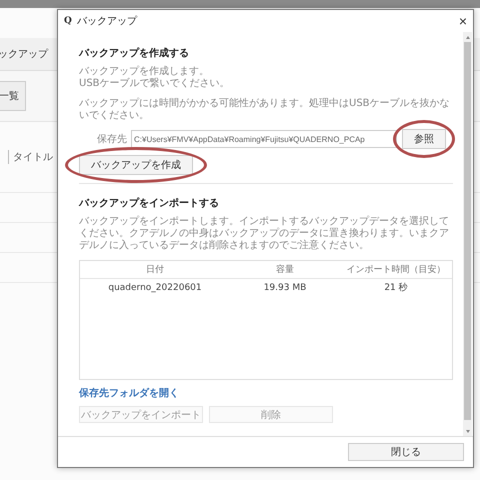 Image resolution: width=480 pixels, height=480 pixels. I want to click on create-backup-button: バックアップを作成, so click(136, 165).